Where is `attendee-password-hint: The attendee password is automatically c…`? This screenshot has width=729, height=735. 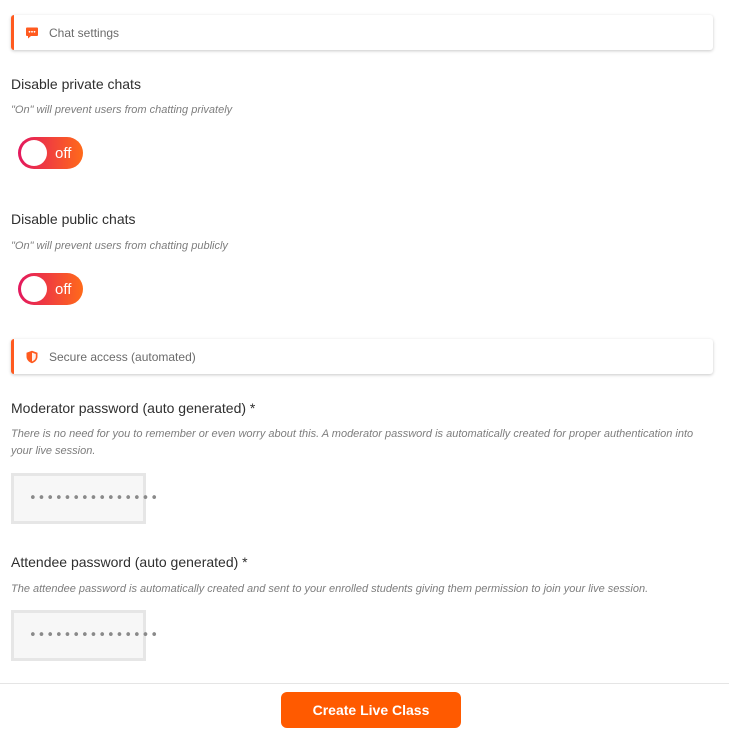 attendee-password-hint: The attendee password is automatically c… is located at coordinates (330, 589).